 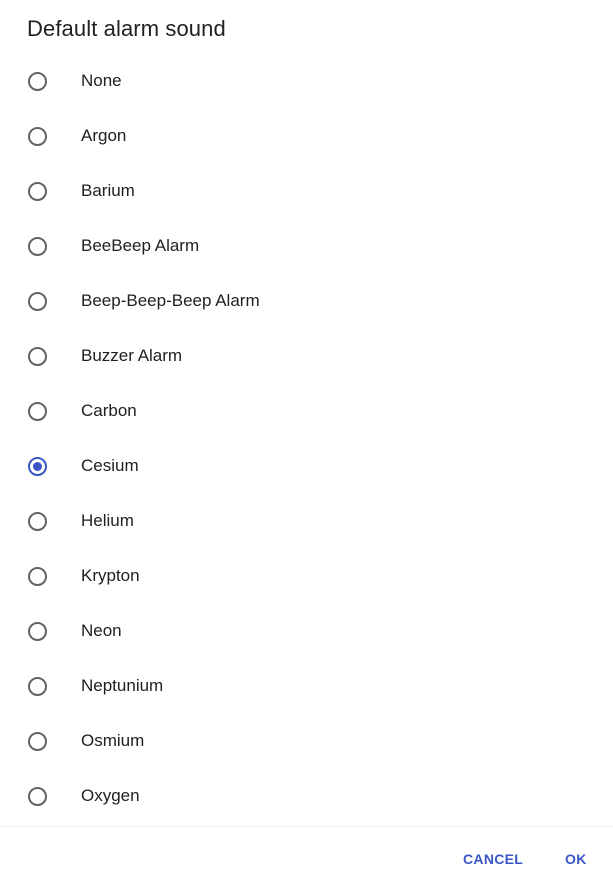 What do you see at coordinates (306, 575) in the screenshot?
I see `sound-option-krypton: Krypton` at bounding box center [306, 575].